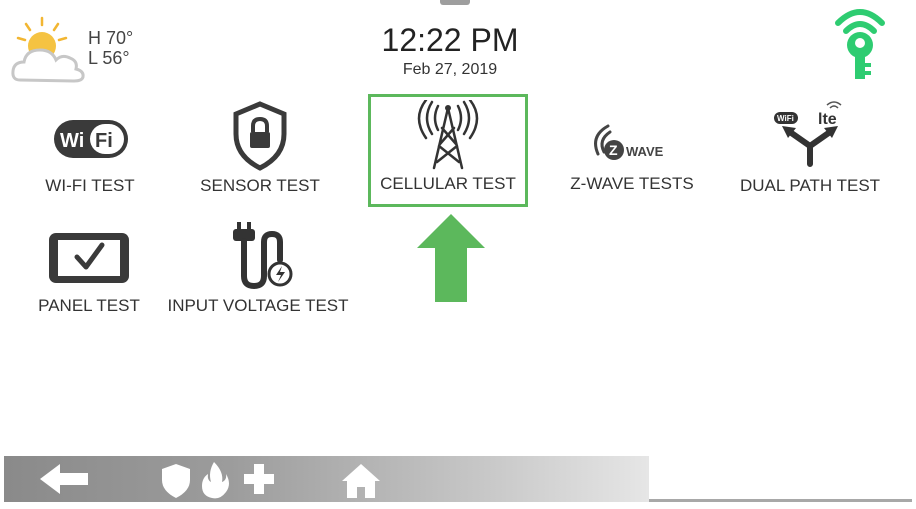 Image resolution: width=916 pixels, height=509 pixels. What do you see at coordinates (72, 141) in the screenshot?
I see `svg-text: Wi` at bounding box center [72, 141].